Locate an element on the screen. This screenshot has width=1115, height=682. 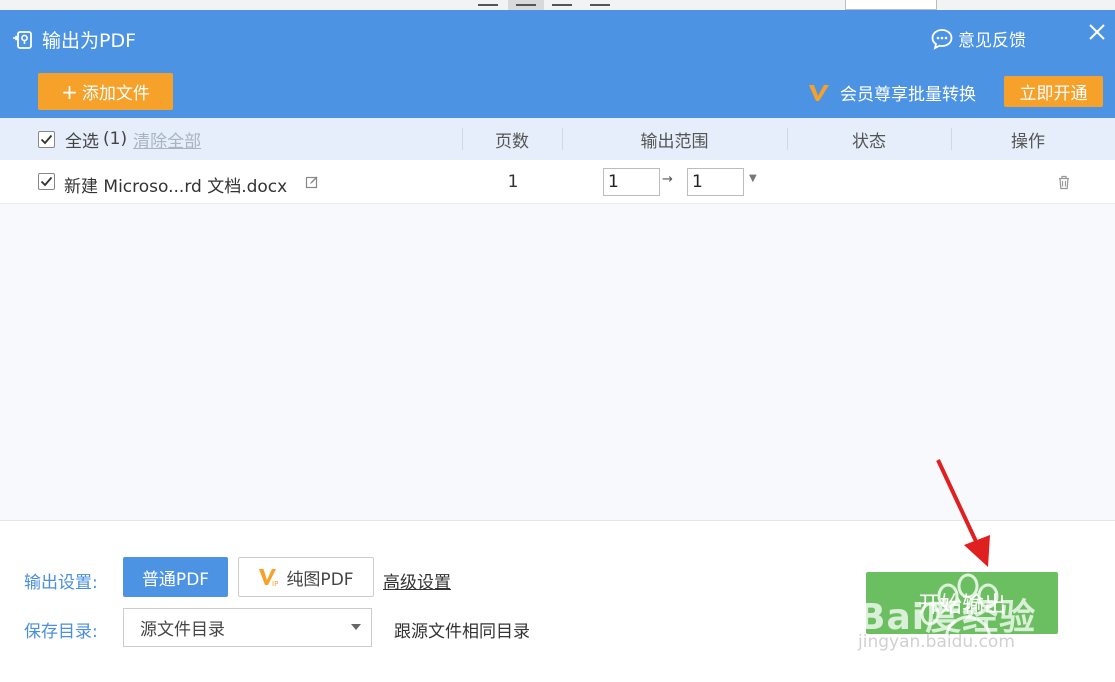
save-dir-description: 跟源文件相同目录 is located at coordinates (462, 632).